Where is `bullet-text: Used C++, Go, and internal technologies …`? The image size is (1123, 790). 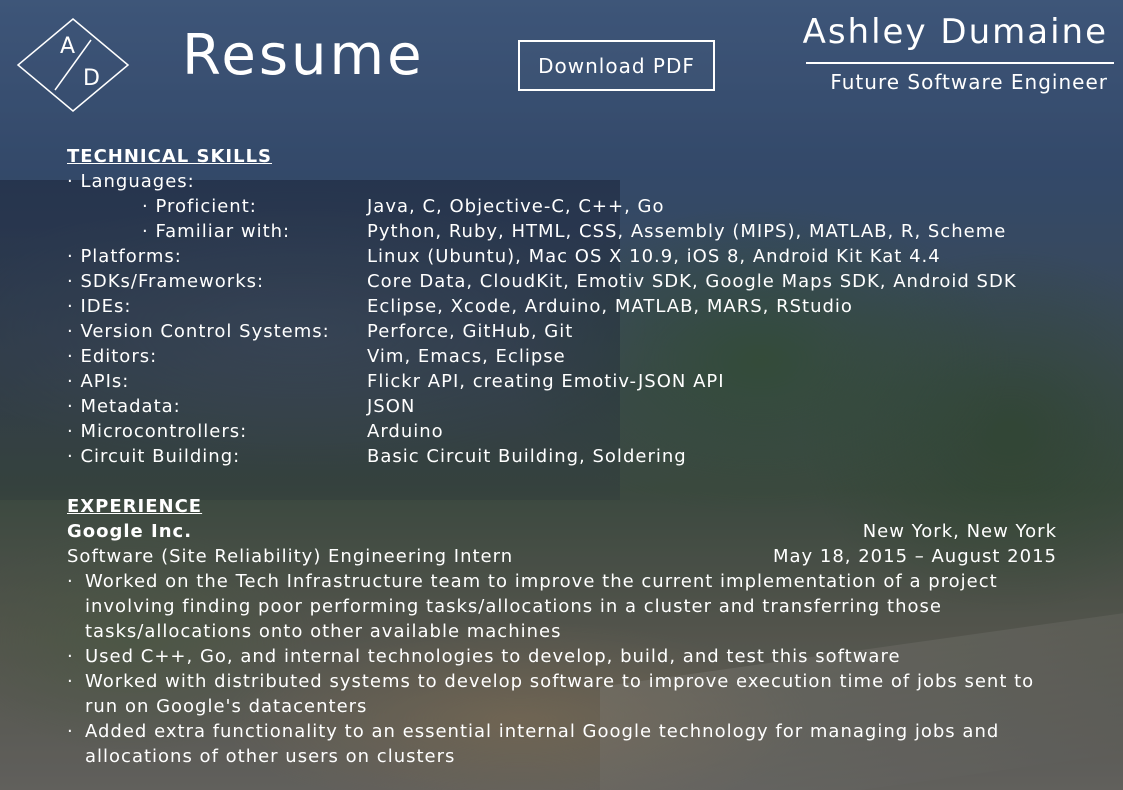
bullet-text: Used C++, Go, and internal technologies … is located at coordinates (493, 656).